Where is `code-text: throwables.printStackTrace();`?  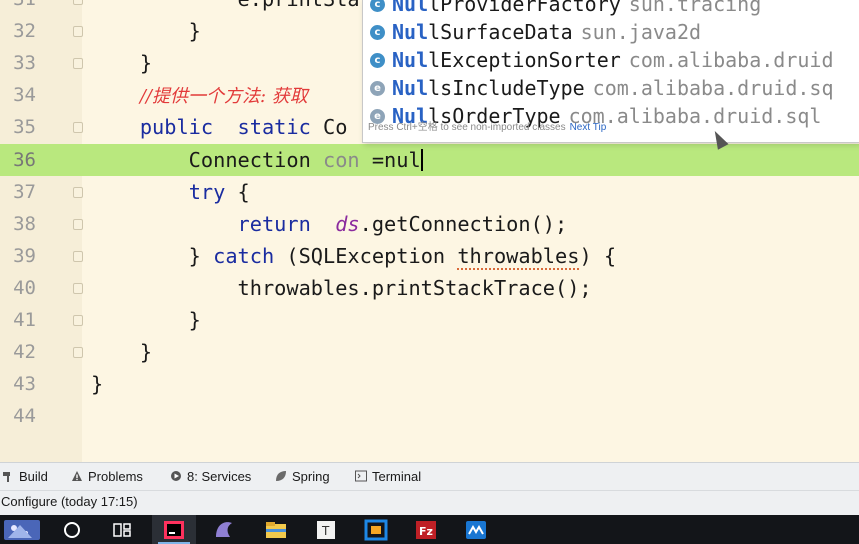
code-text: throwables.printStackTrace(); is located at coordinates (341, 288).